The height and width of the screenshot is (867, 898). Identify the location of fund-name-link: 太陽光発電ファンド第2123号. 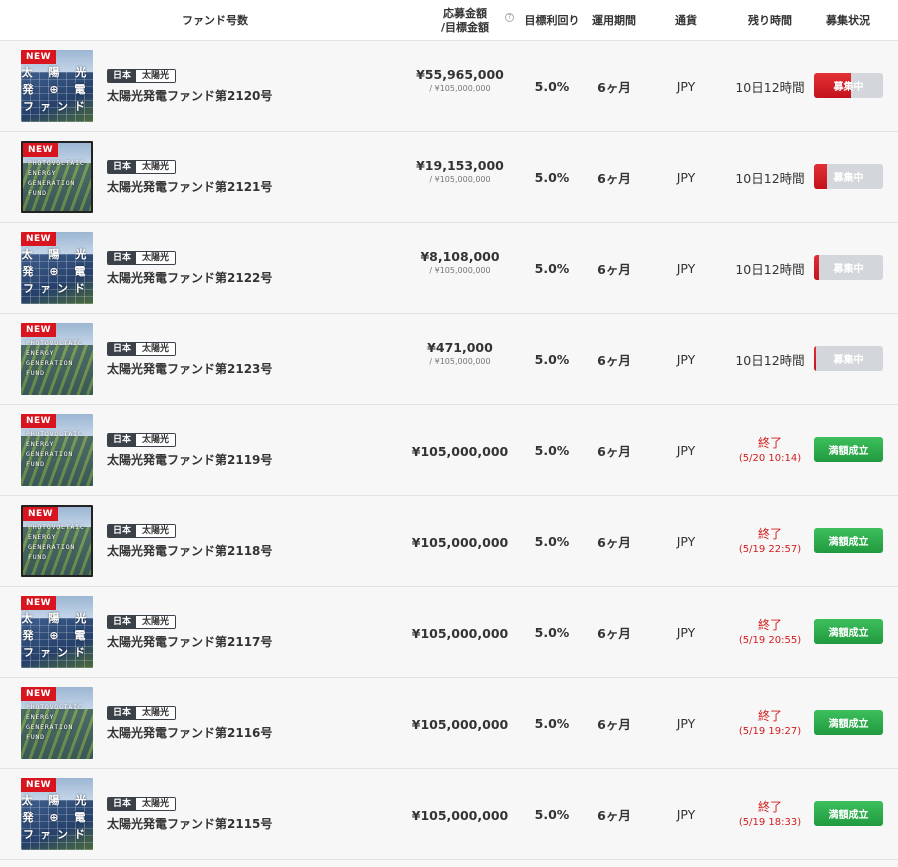
(189, 368).